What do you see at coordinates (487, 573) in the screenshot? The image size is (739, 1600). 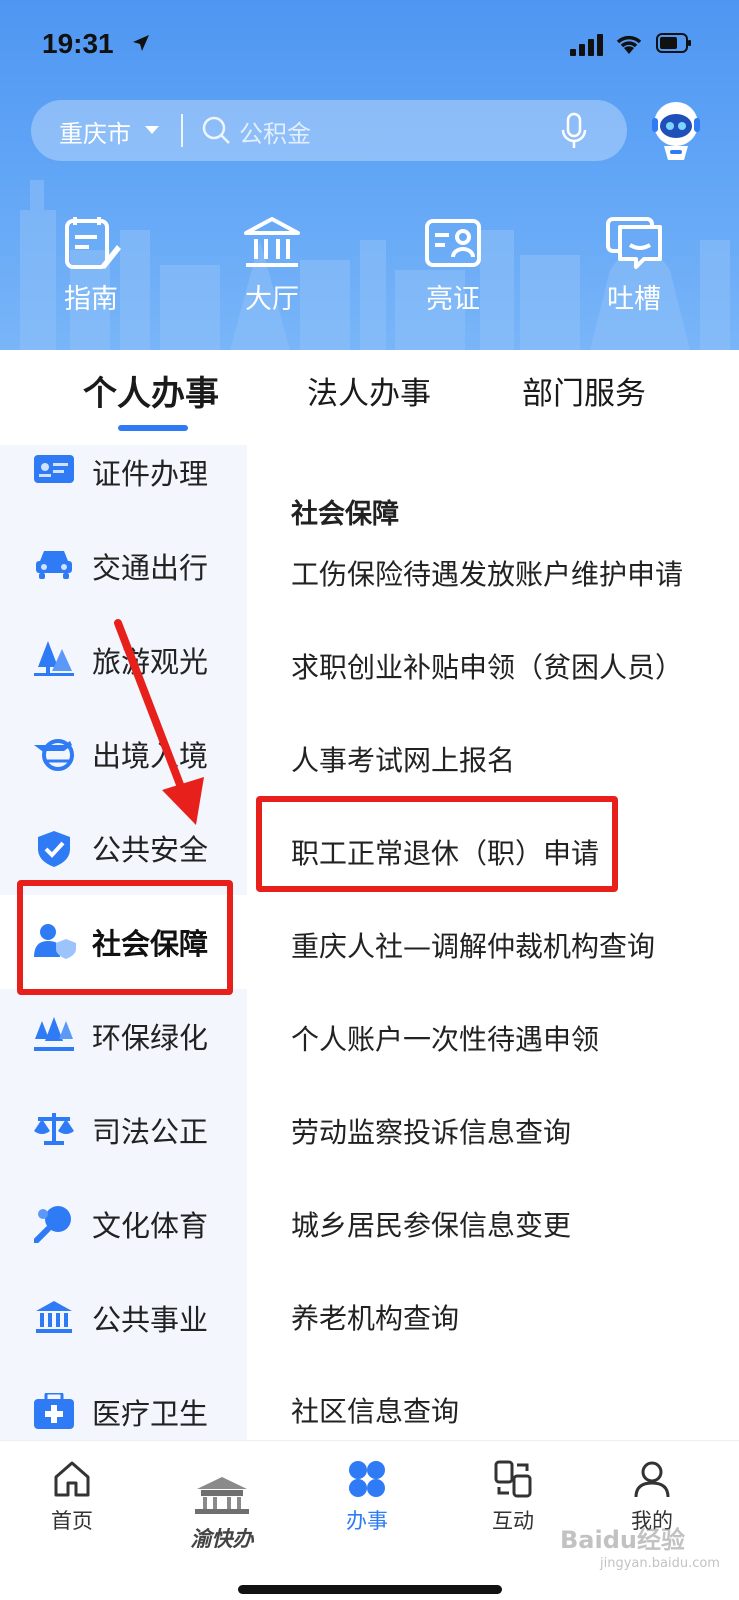 I see `service-item: 工伤保险待遇发放账户维护申请` at bounding box center [487, 573].